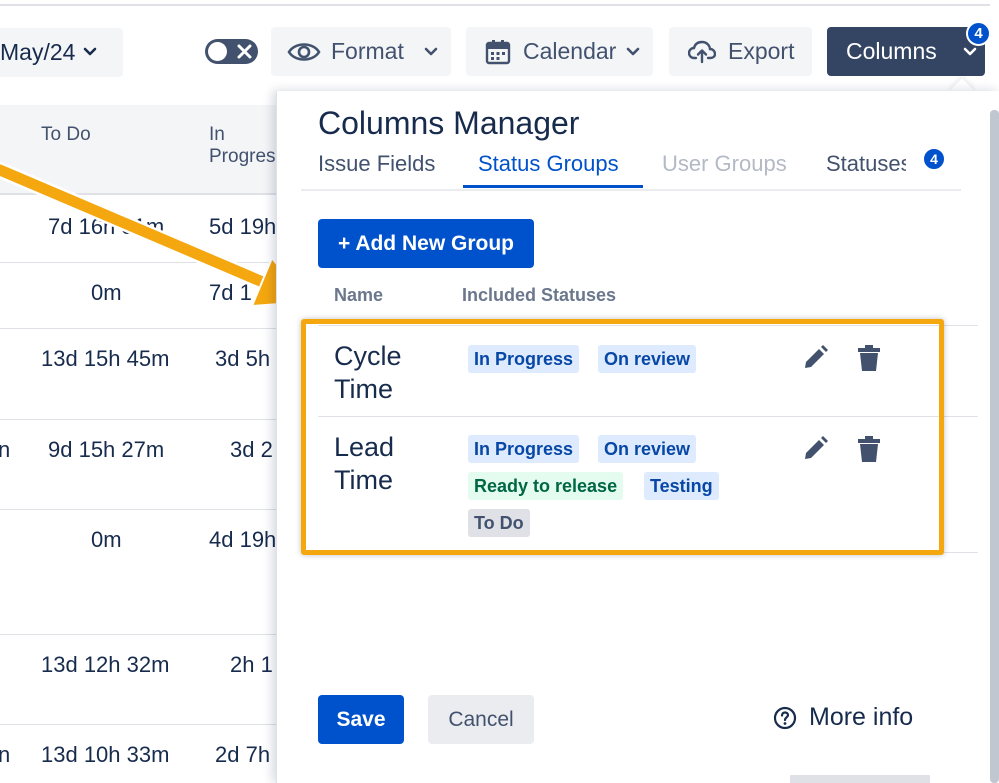  I want to click on group-name-lead-time: Lead Time, so click(364, 463).